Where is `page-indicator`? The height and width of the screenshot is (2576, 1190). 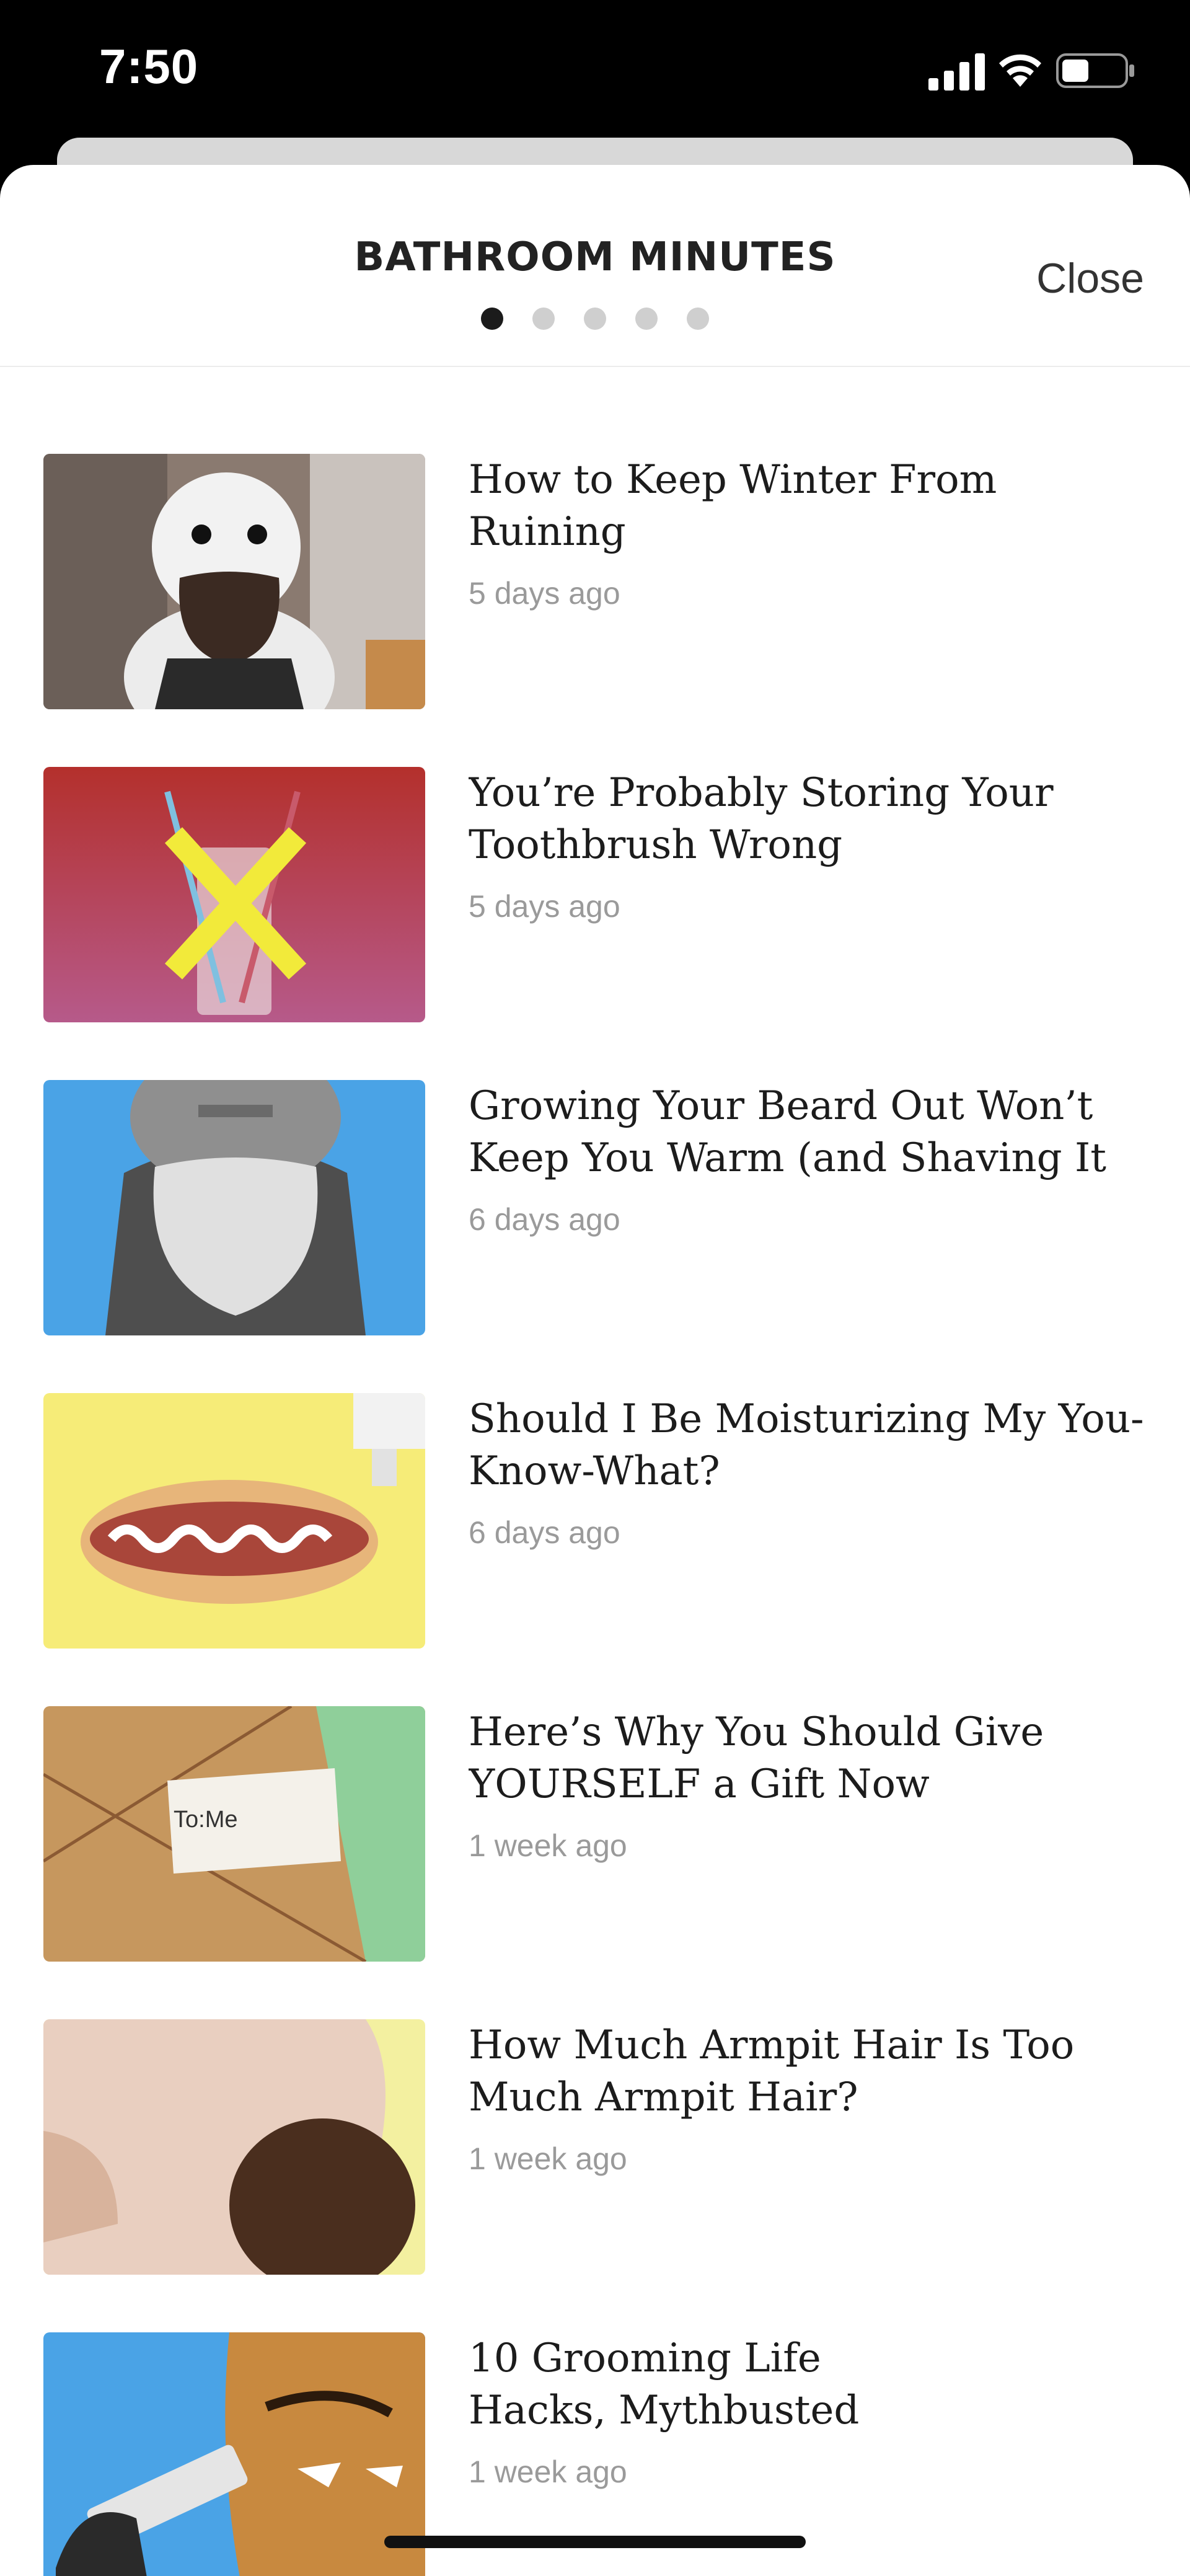
page-indicator is located at coordinates (595, 320).